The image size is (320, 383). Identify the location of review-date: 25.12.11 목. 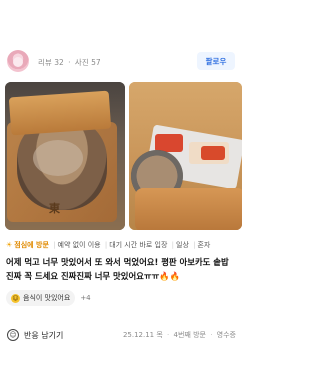
(142, 335).